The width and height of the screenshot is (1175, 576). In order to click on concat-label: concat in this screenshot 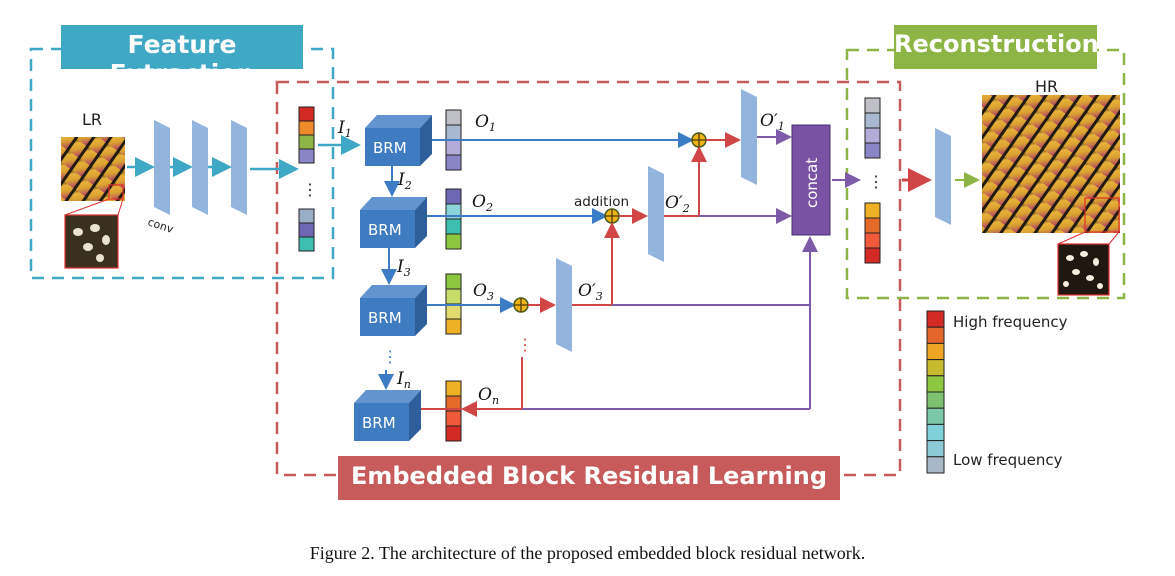, I will do `click(812, 183)`.